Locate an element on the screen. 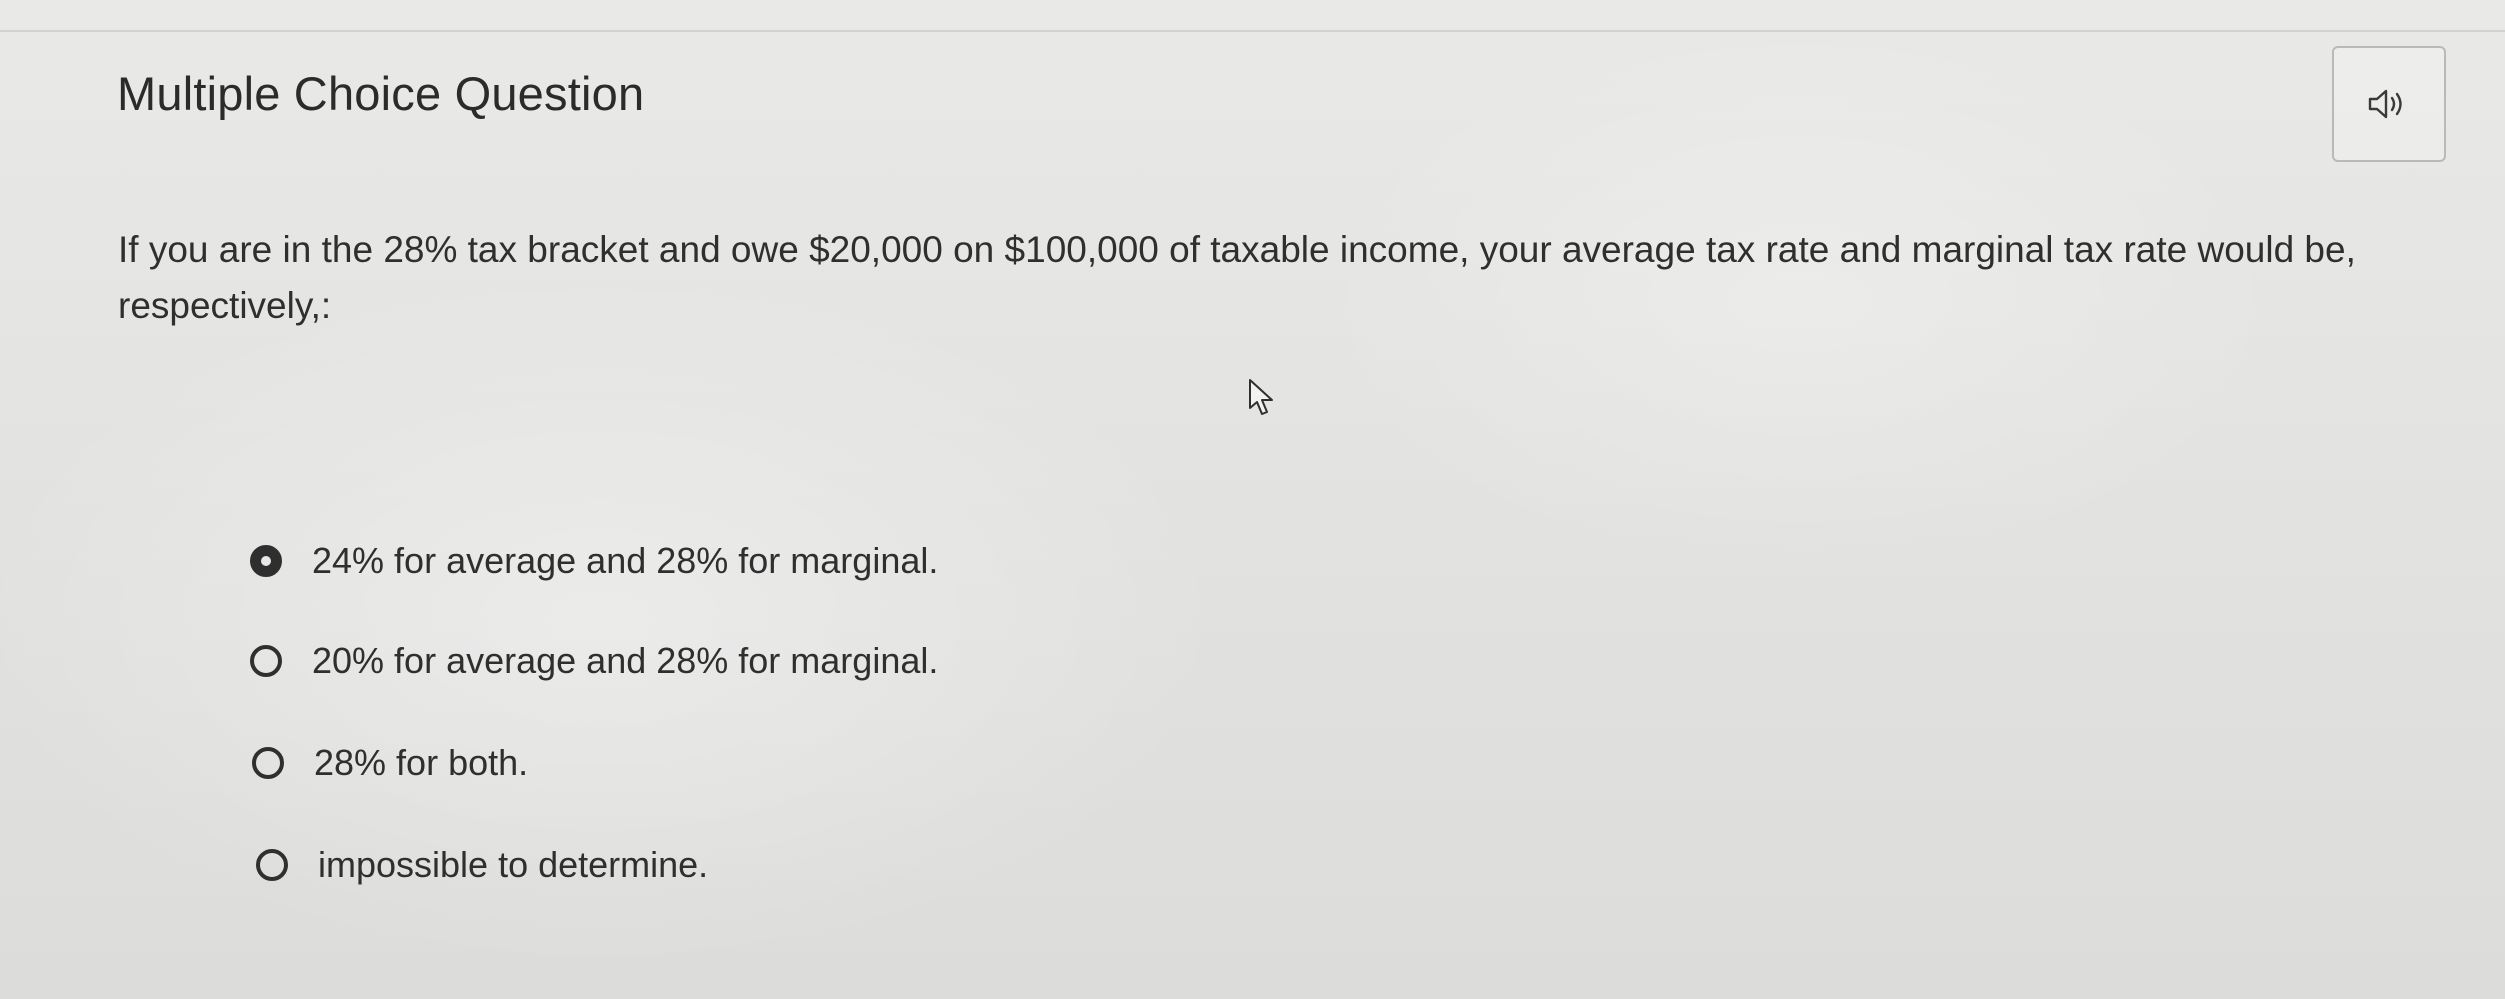 This screenshot has height=999, width=2505. read-aloud-button is located at coordinates (2389, 104).